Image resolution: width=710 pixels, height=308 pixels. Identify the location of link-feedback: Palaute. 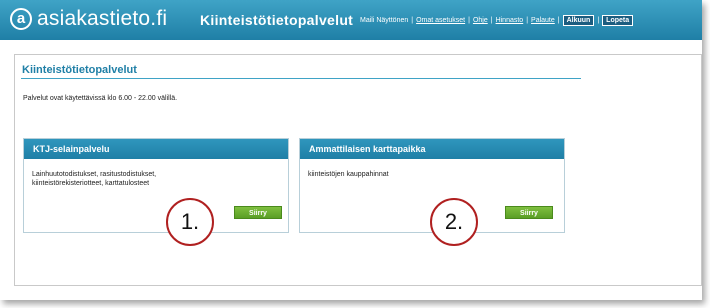
(543, 20).